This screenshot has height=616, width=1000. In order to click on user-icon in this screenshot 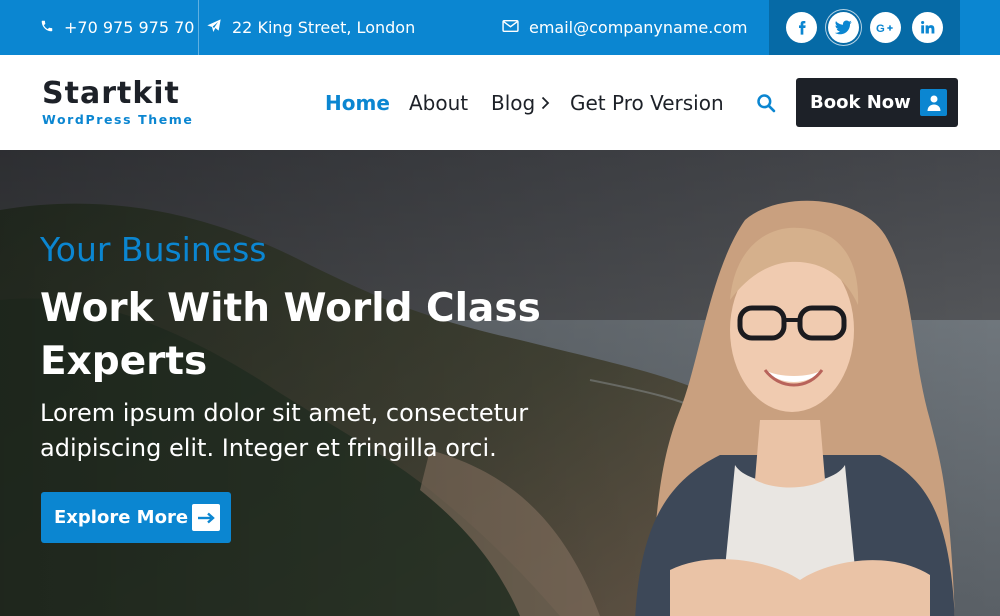, I will do `click(933, 102)`.